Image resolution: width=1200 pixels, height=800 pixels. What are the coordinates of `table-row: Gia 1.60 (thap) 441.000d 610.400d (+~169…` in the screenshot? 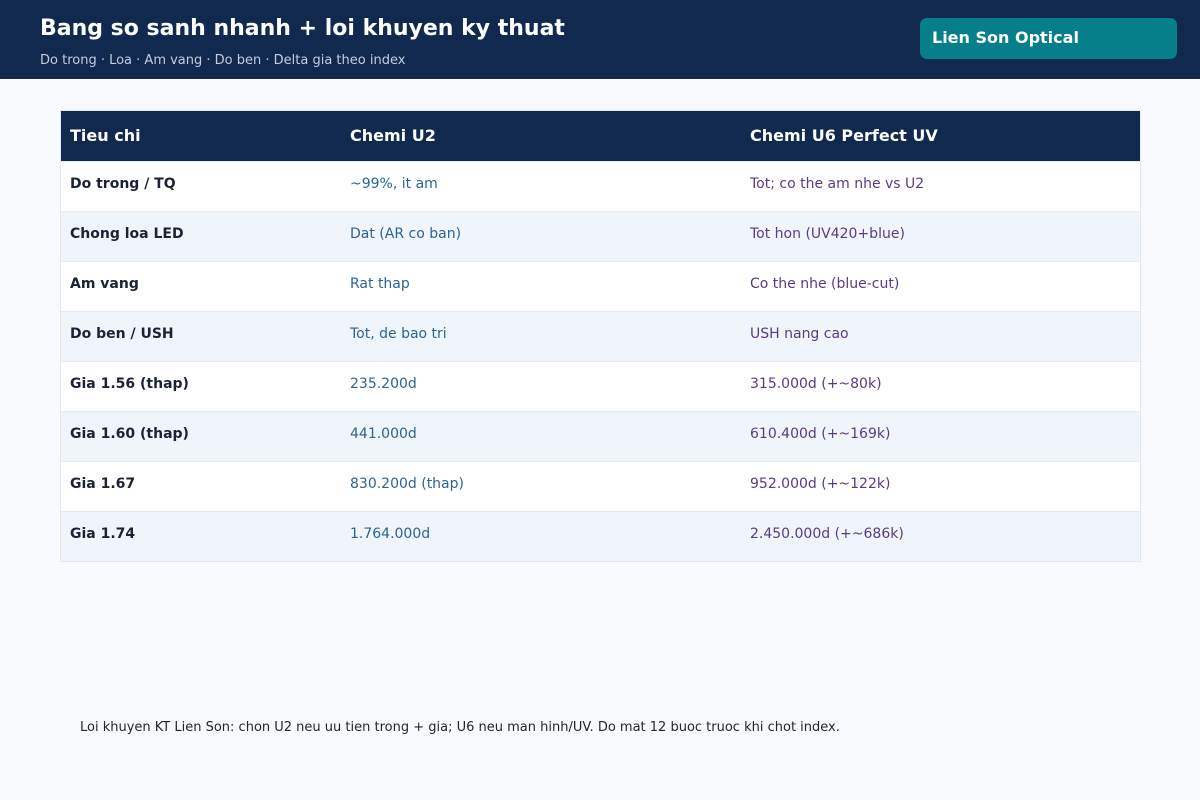 It's located at (600, 436).